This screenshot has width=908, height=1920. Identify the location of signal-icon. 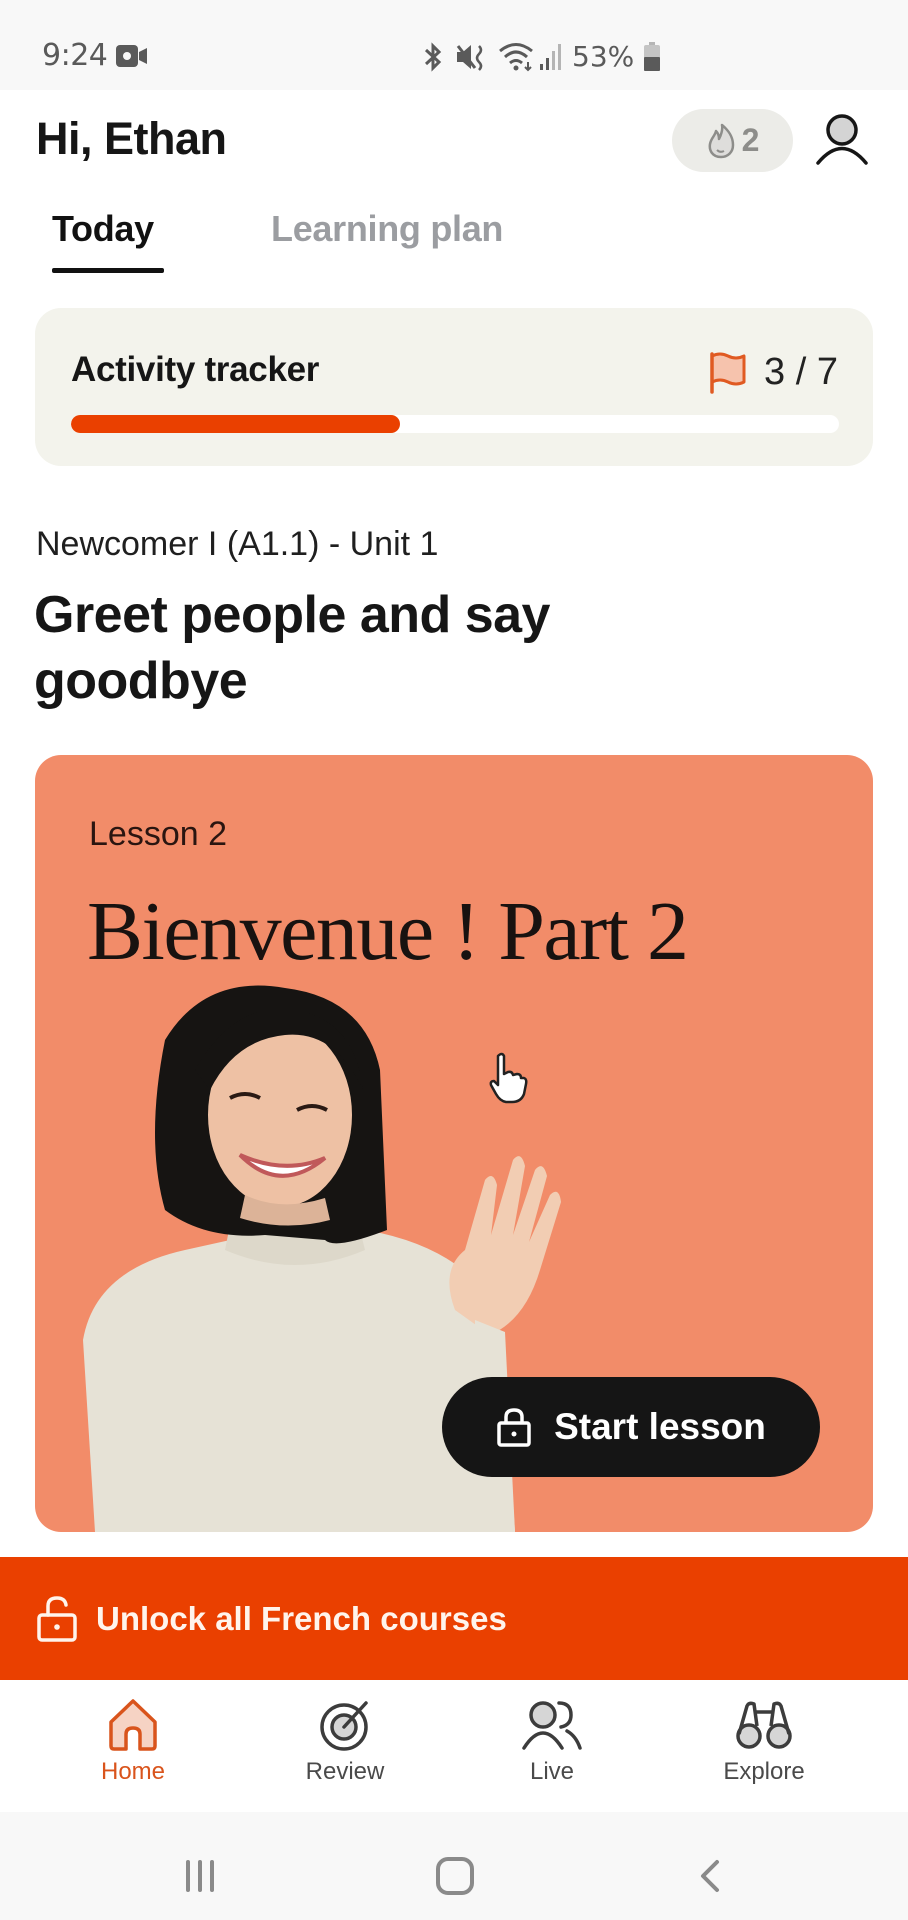
(550, 57).